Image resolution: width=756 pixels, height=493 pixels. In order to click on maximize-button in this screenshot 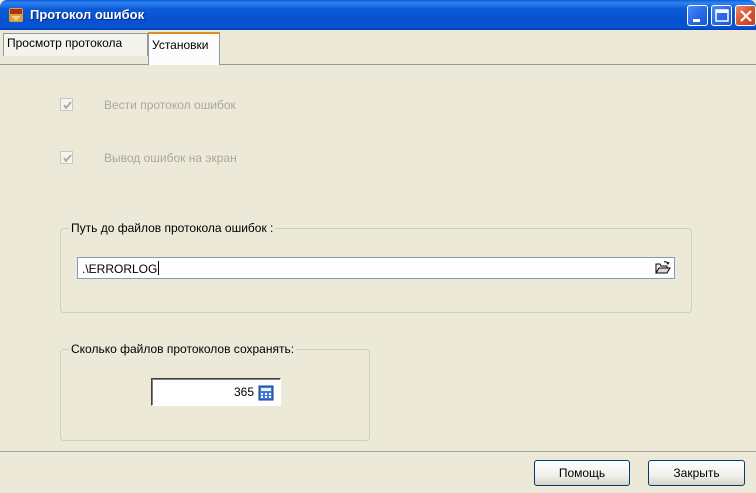, I will do `click(721, 15)`.